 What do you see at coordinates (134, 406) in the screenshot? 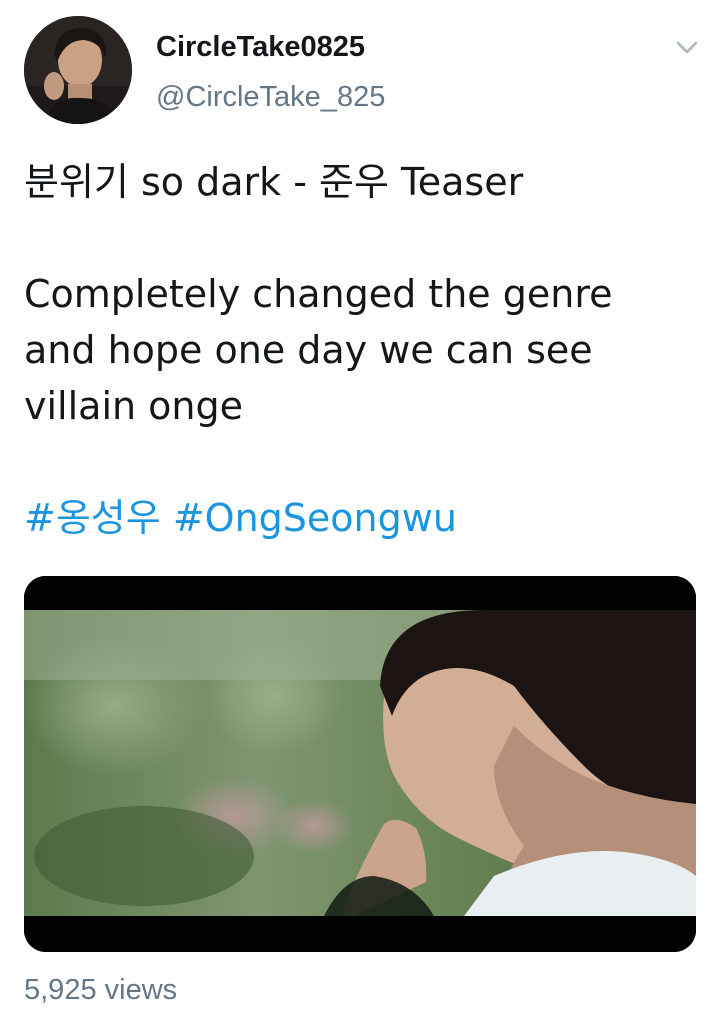
I see `tweet-text-line: villain onge` at bounding box center [134, 406].